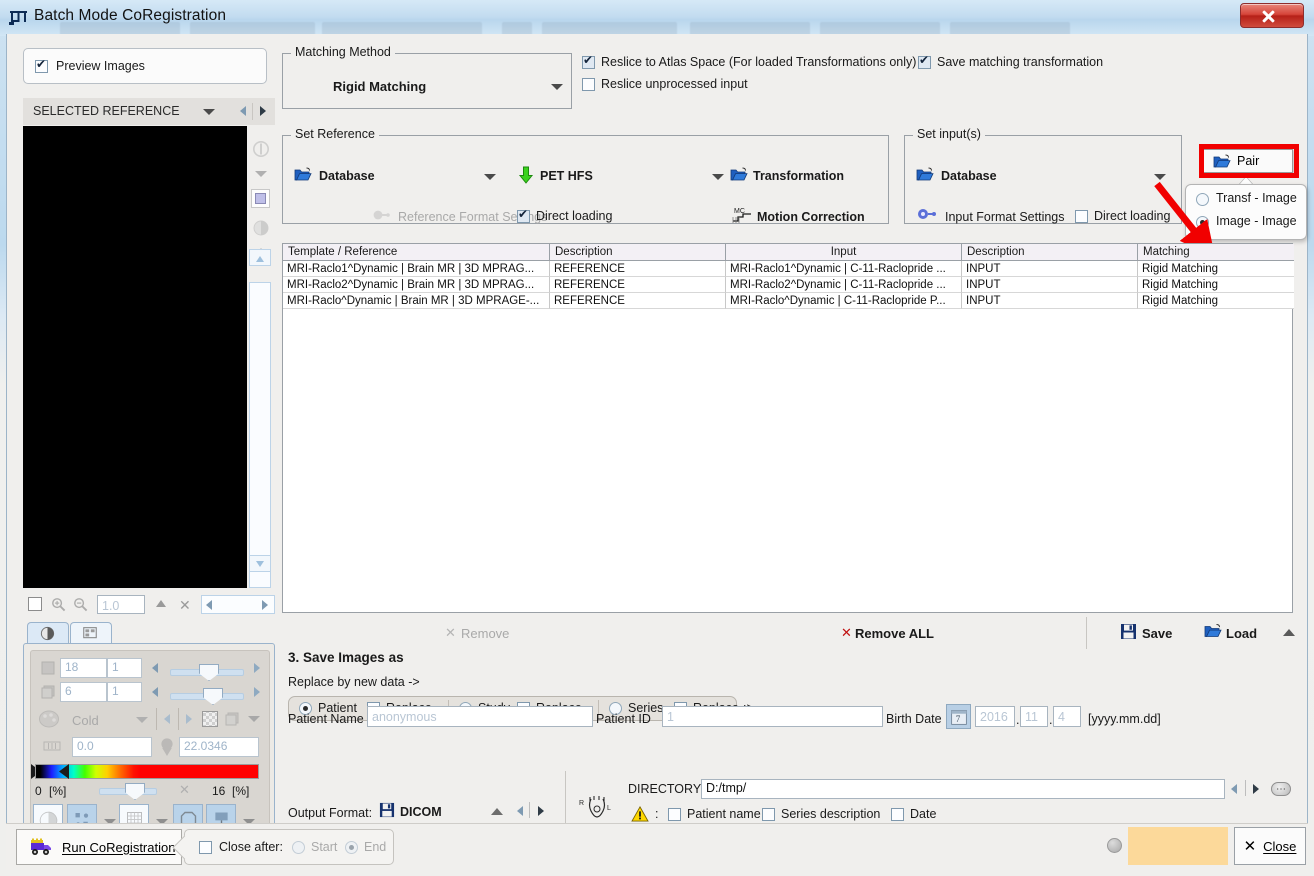 The width and height of the screenshot is (1314, 876). Describe the element at coordinates (185, 605) in the screenshot. I see `zoom-reset-icon: ✕` at that location.